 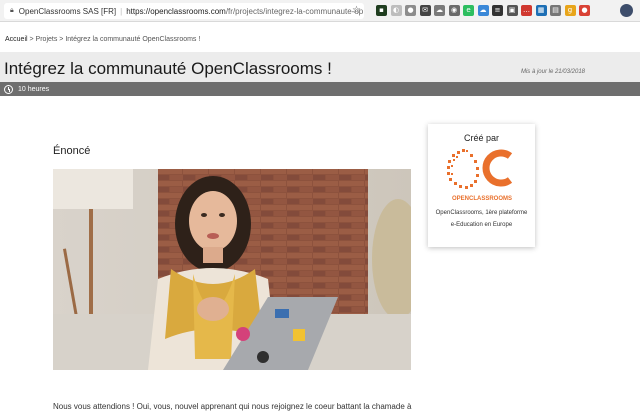 I want to click on google-ext-icon: g, so click(x=570, y=10).